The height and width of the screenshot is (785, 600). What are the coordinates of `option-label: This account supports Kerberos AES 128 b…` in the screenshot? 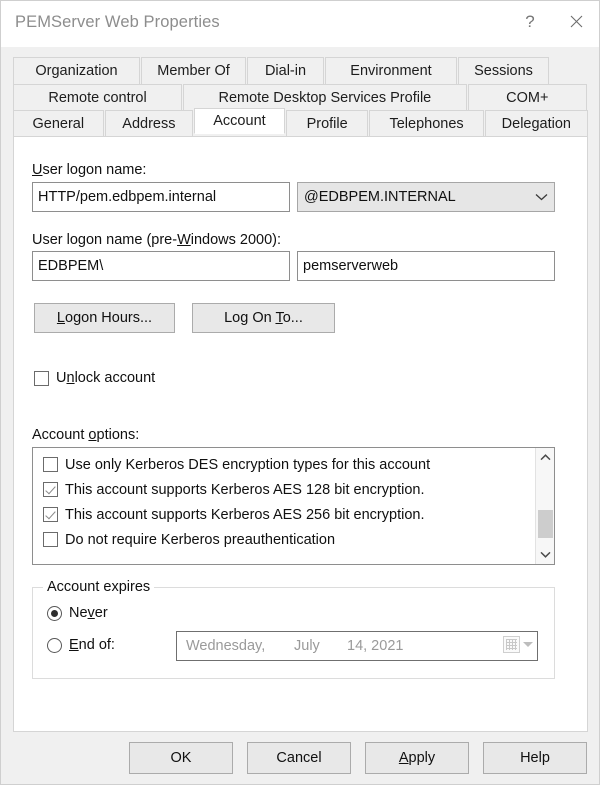 It's located at (245, 489).